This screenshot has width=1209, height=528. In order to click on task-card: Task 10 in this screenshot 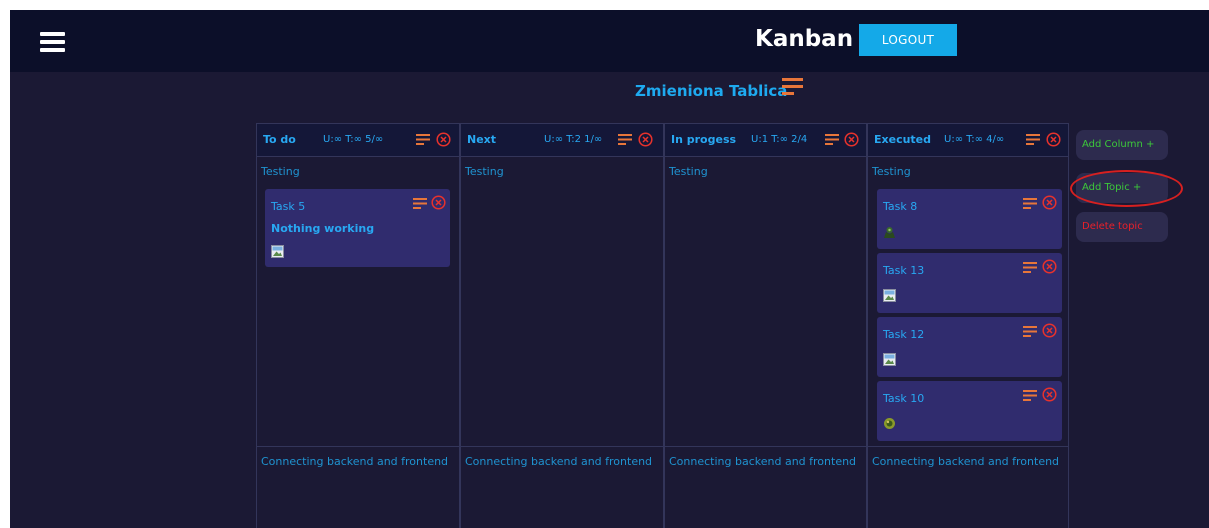, I will do `click(969, 411)`.